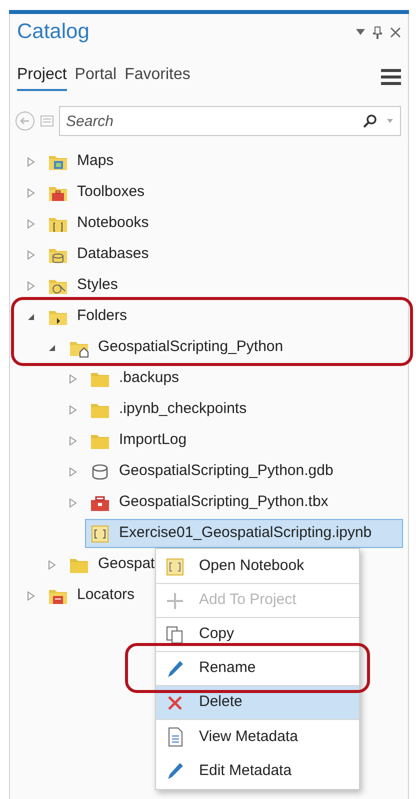 This screenshot has width=416, height=799. What do you see at coordinates (81, 161) in the screenshot?
I see `tree-item: Maps` at bounding box center [81, 161].